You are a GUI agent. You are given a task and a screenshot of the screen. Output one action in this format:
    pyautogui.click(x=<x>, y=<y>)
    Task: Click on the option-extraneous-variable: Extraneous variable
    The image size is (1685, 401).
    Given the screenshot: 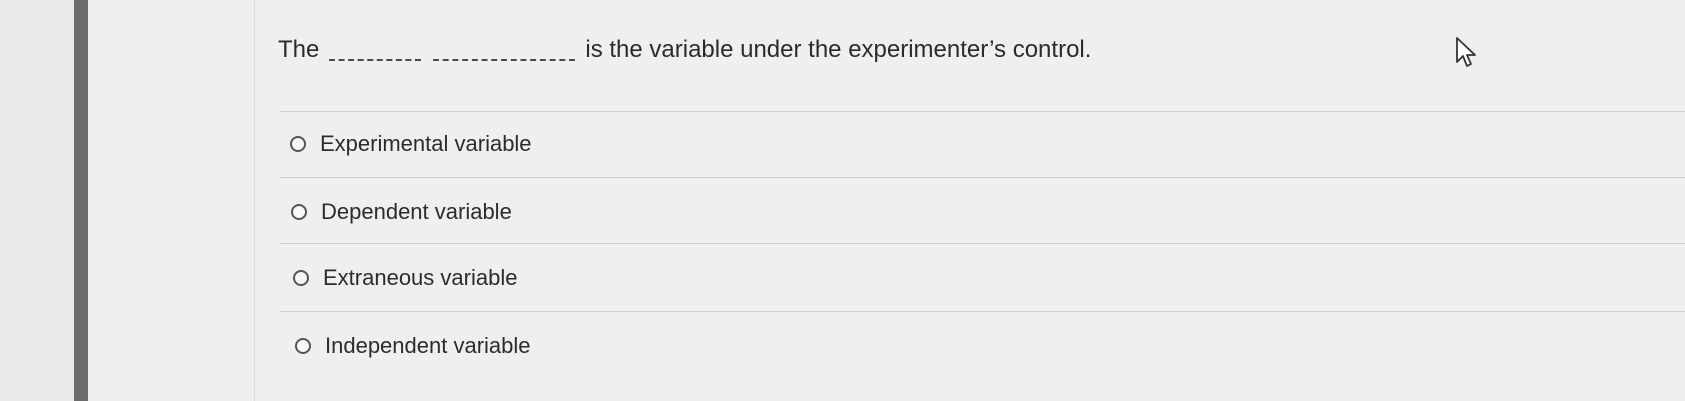 What is the action you would take?
    pyautogui.click(x=405, y=278)
    